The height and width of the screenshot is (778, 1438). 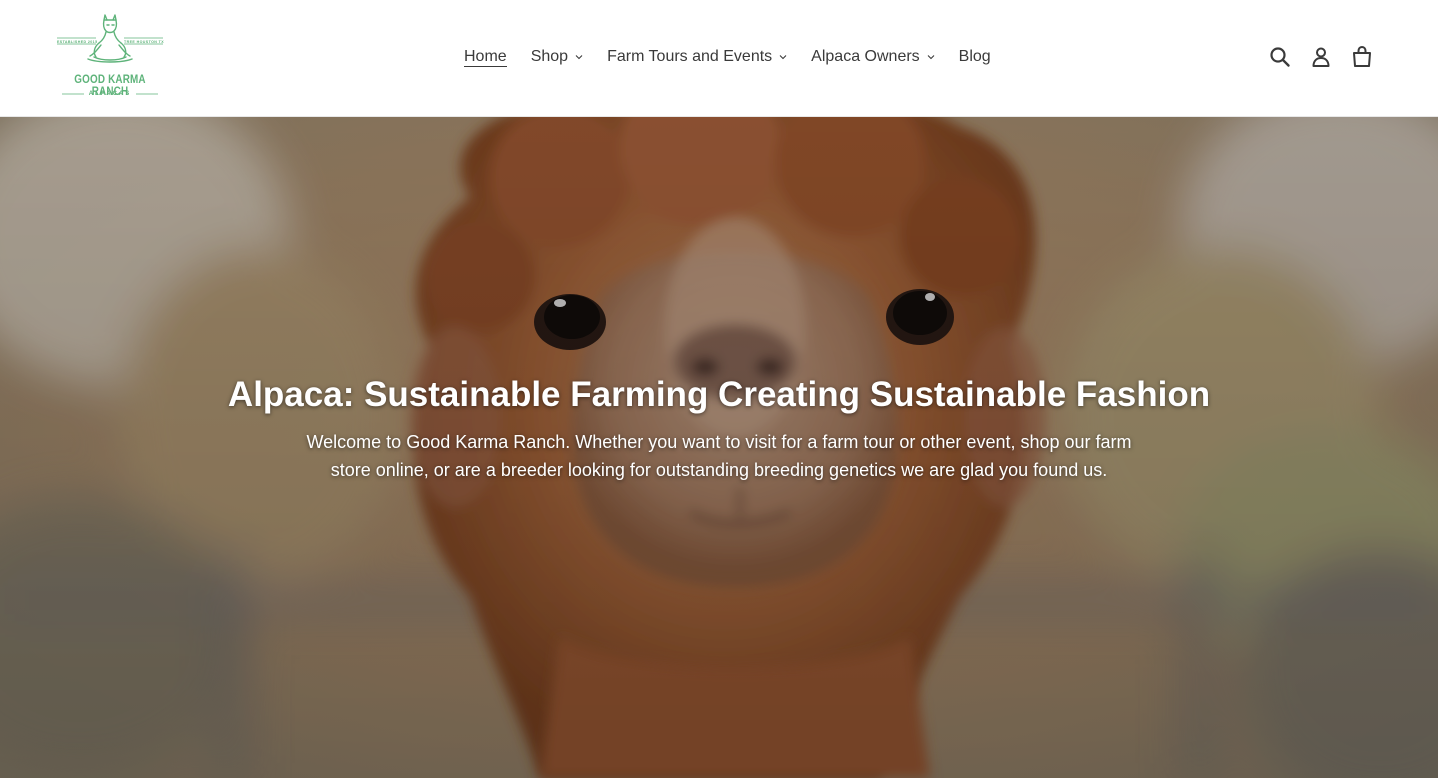 I want to click on nav-item-home: Home, so click(x=485, y=57).